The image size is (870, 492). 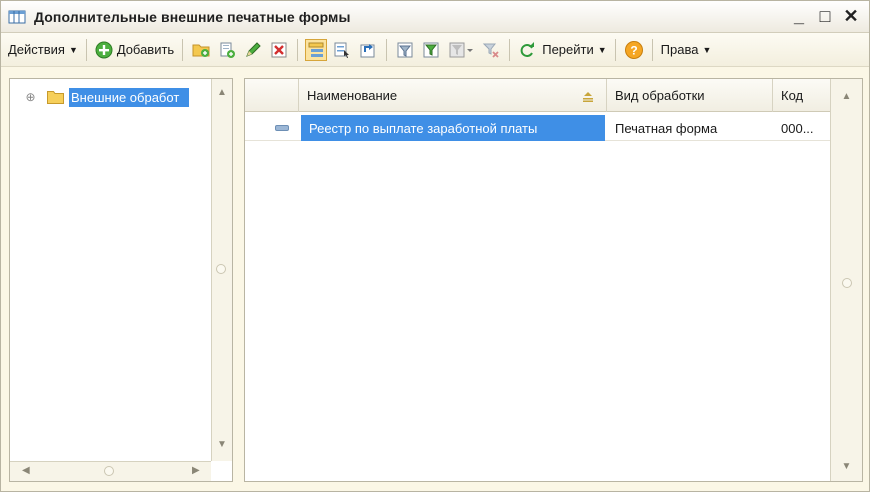 What do you see at coordinates (201, 50) in the screenshot?
I see `new-folder-icon` at bounding box center [201, 50].